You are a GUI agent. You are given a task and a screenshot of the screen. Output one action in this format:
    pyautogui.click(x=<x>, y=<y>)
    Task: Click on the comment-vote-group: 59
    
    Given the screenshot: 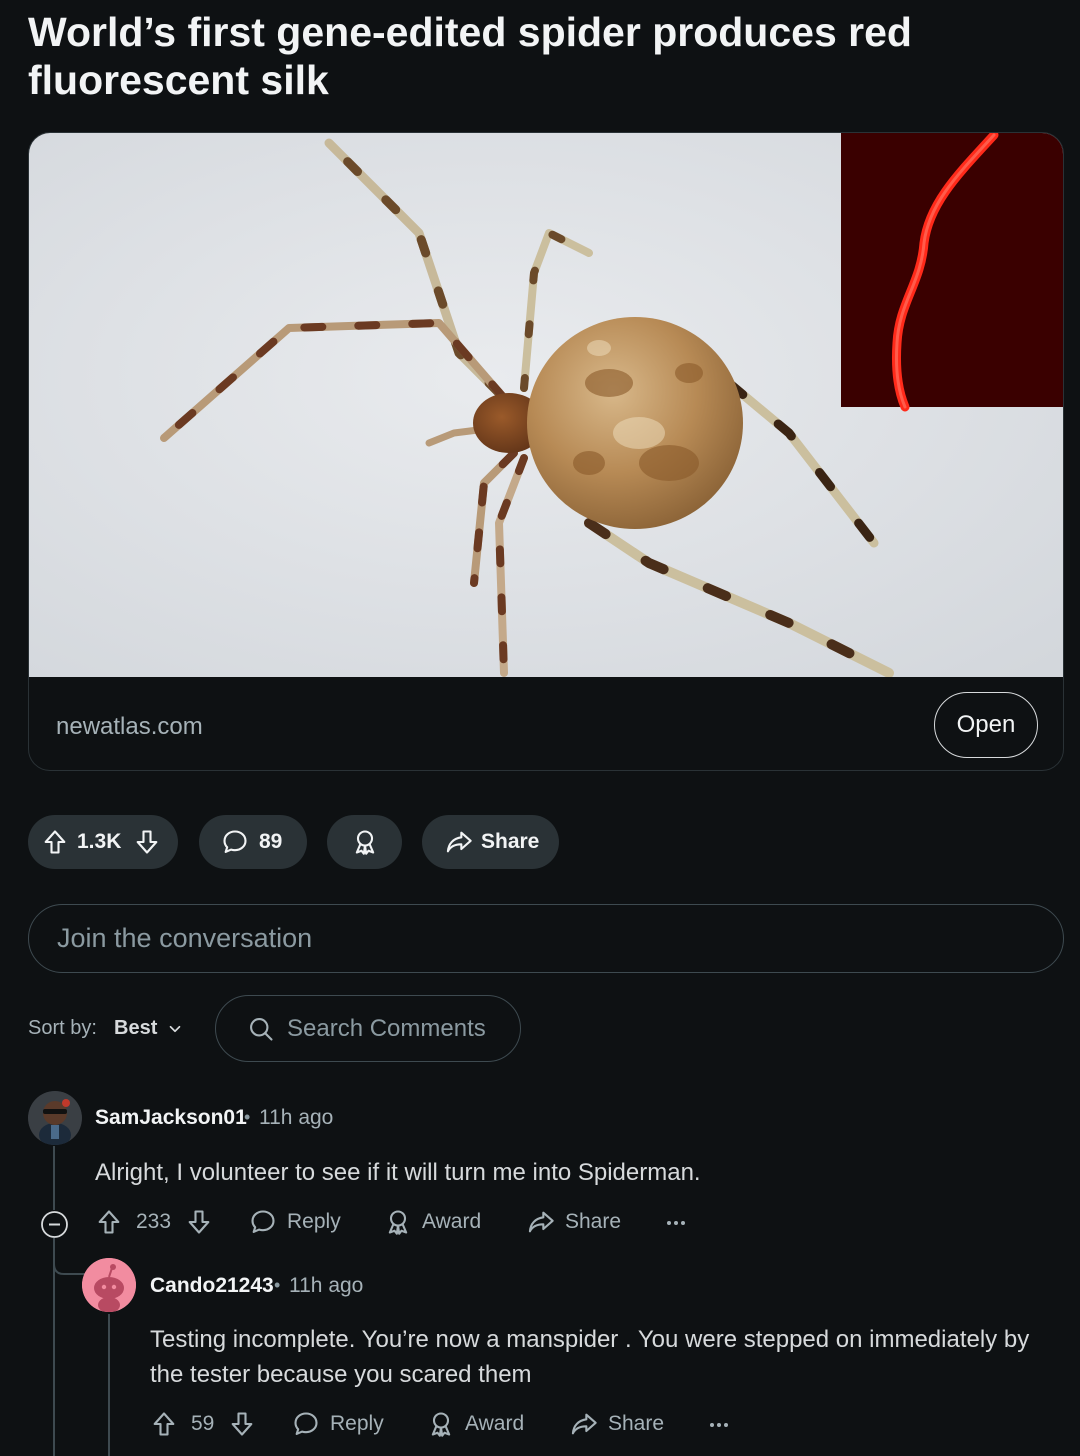 What is the action you would take?
    pyautogui.click(x=203, y=1424)
    